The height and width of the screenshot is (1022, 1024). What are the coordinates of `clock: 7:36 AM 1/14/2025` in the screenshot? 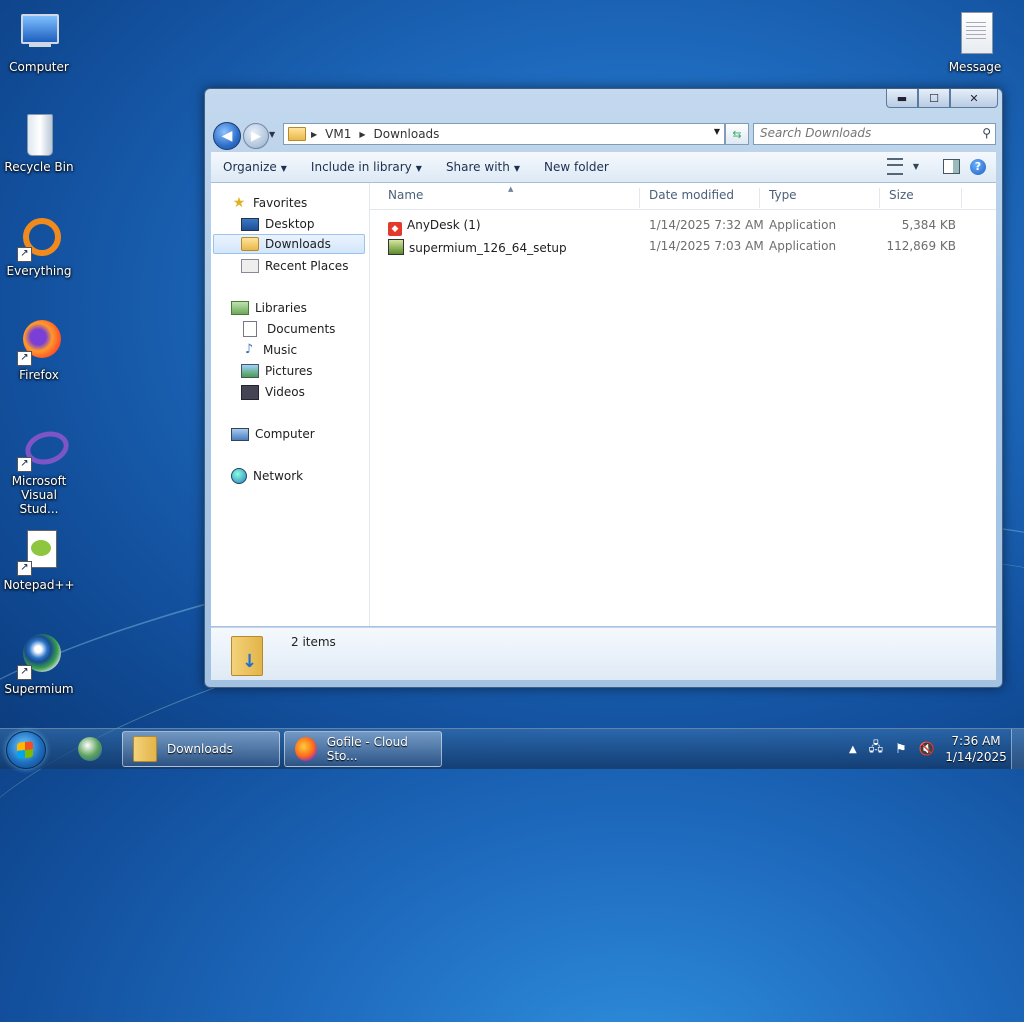 It's located at (976, 749).